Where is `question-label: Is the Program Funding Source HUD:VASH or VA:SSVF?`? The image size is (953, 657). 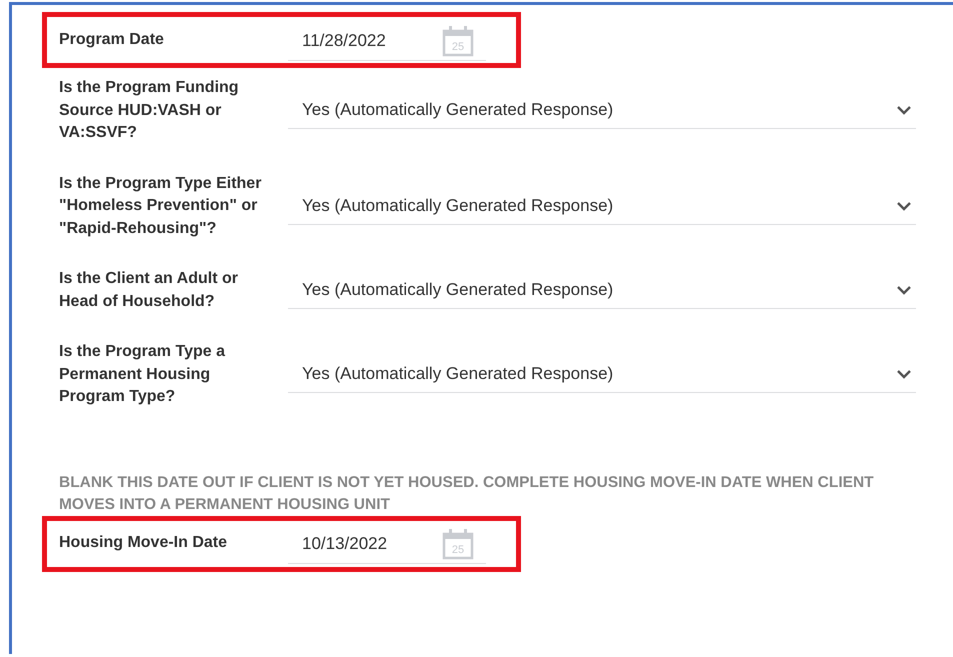 question-label: Is the Program Funding Source HUD:VASH or VA:SSVF? is located at coordinates (149, 110).